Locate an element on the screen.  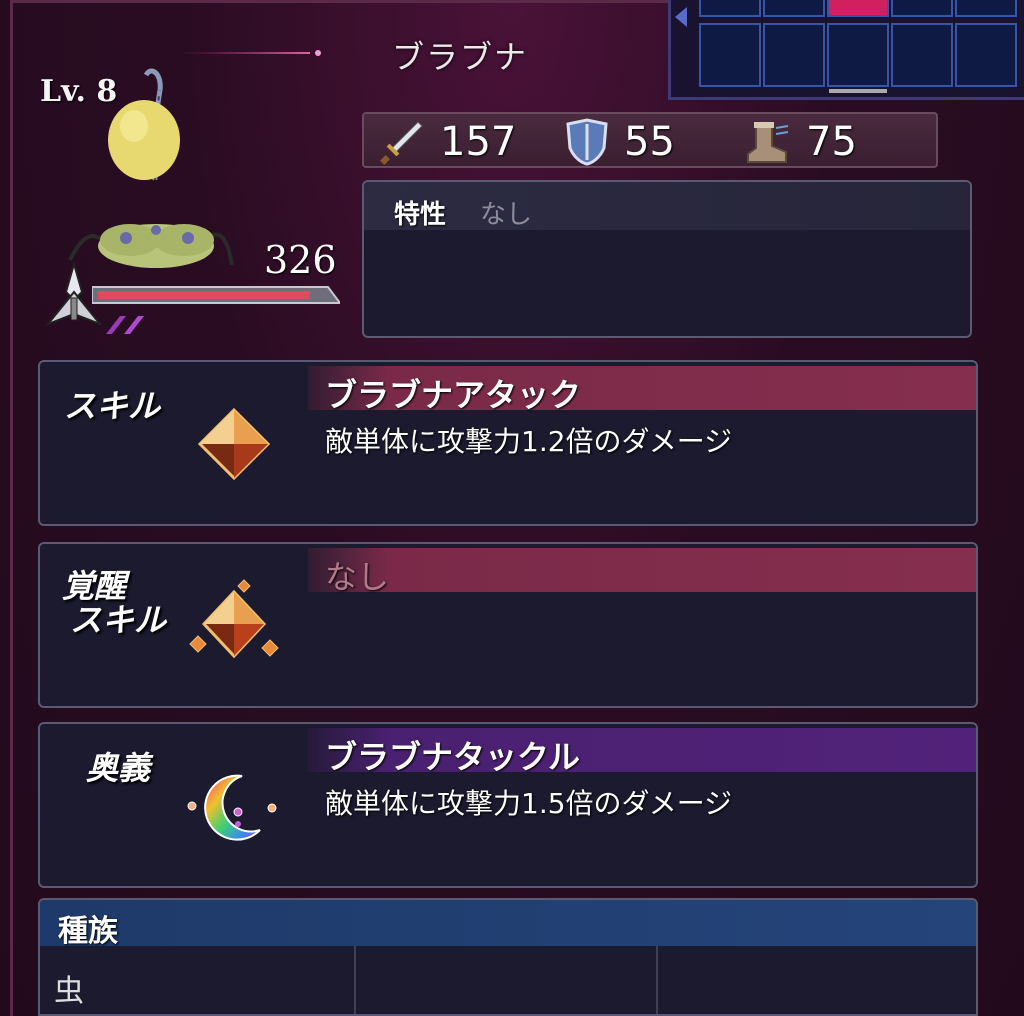
awaken-gem-icon is located at coordinates (234, 619).